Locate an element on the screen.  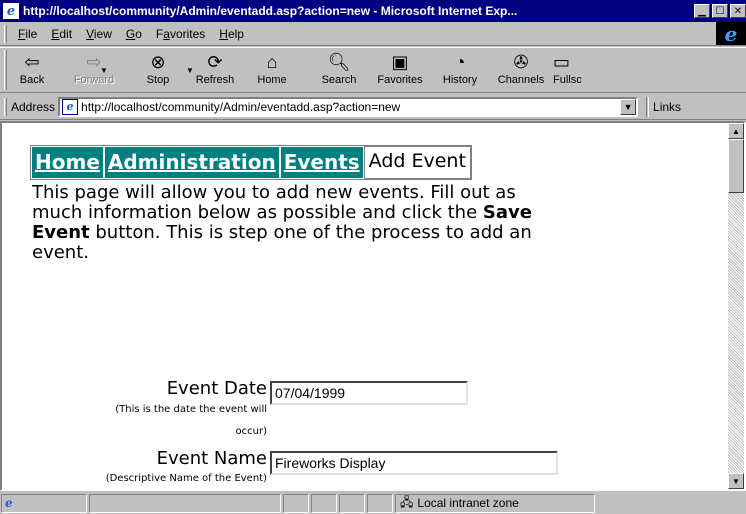
nav-administration-link: Administration is located at coordinates (191, 162).